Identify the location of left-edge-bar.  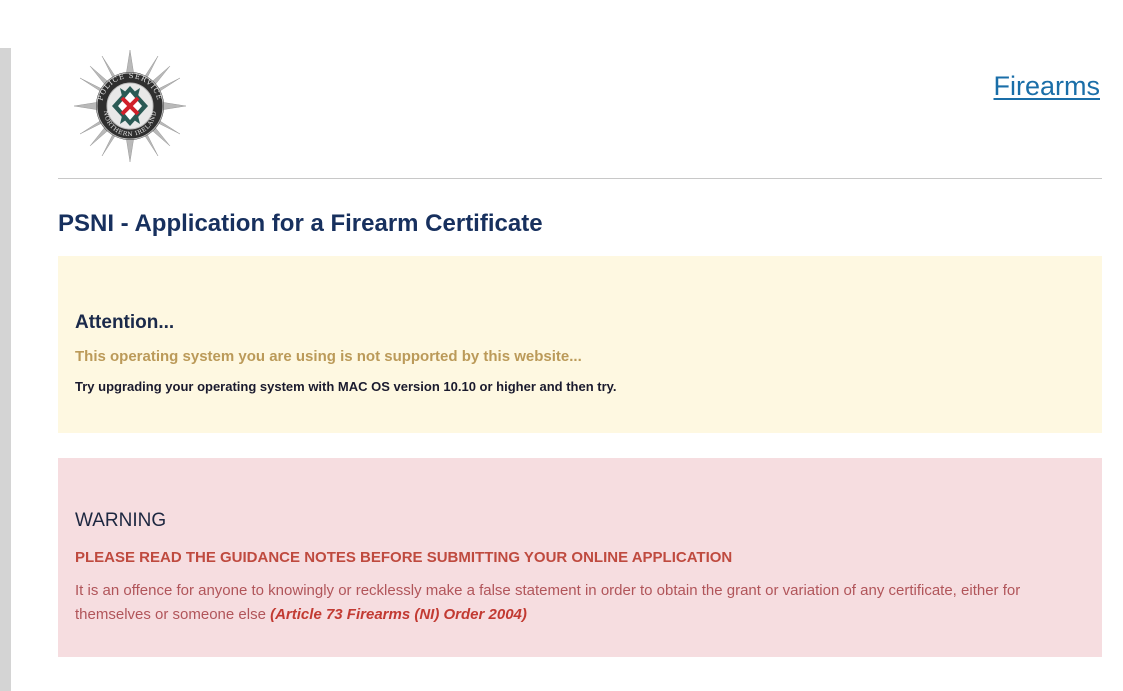
(5, 369).